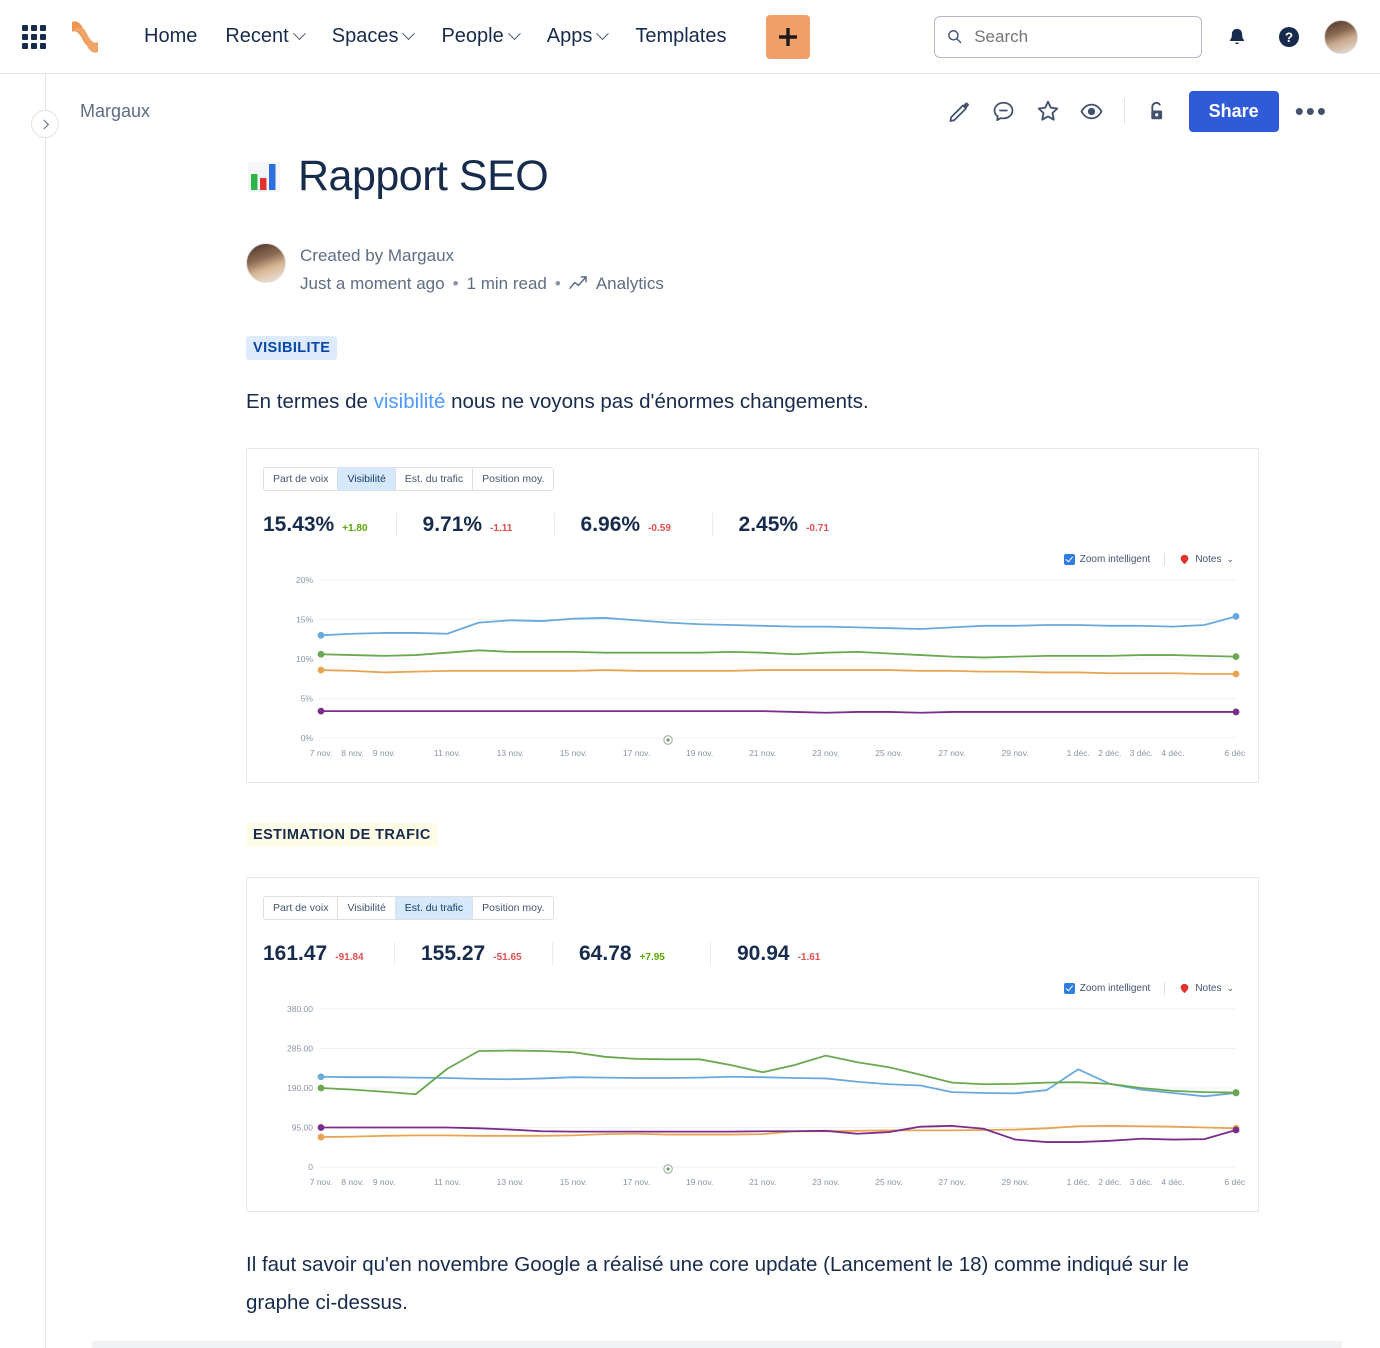 This screenshot has width=1380, height=1348. Describe the element at coordinates (1109, 753) in the screenshot. I see `svg-text: 2 déc.` at that location.